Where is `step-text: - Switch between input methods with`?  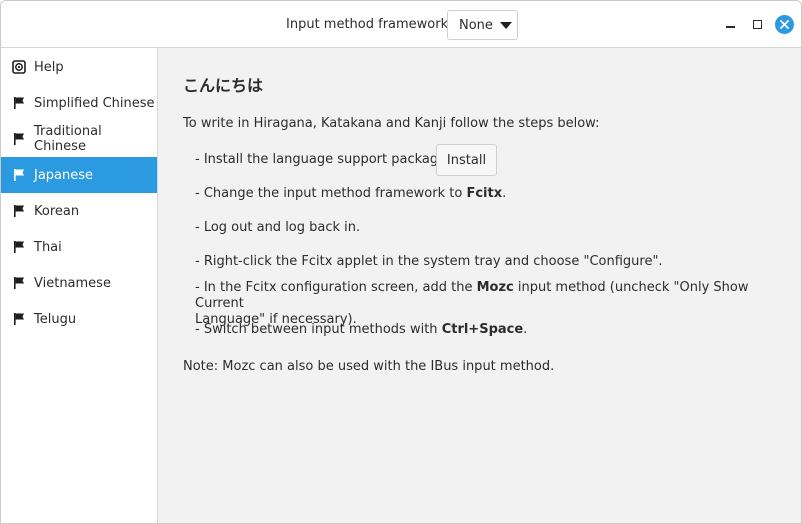 step-text: - Switch between input methods with is located at coordinates (318, 329).